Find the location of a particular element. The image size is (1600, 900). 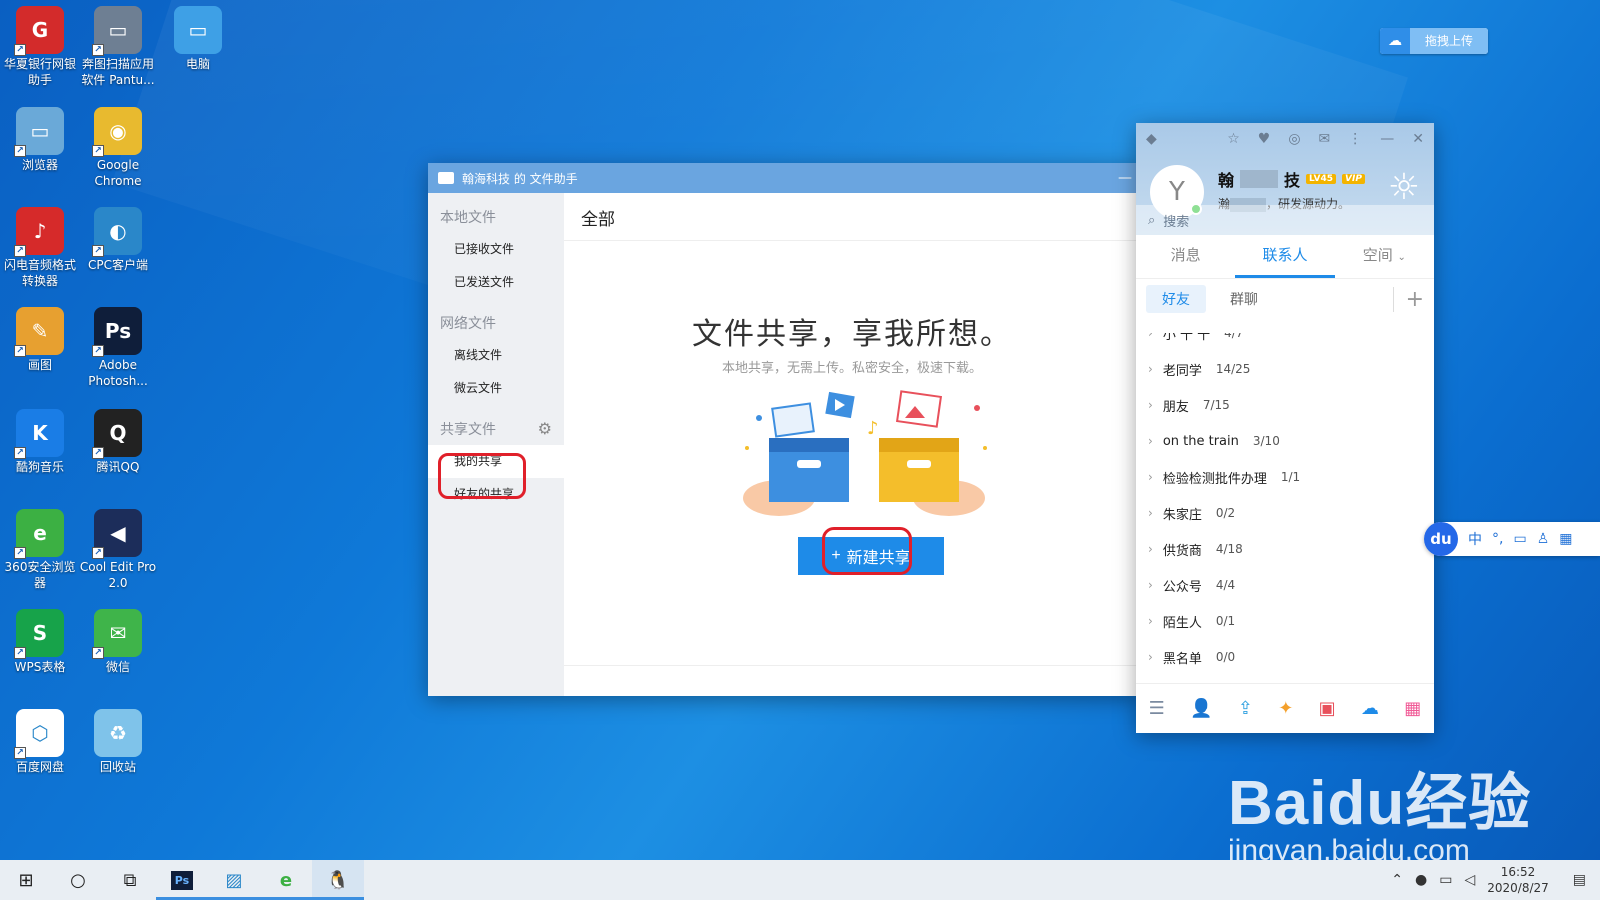

taskbar-photos-icon: ▨ is located at coordinates (234, 880).